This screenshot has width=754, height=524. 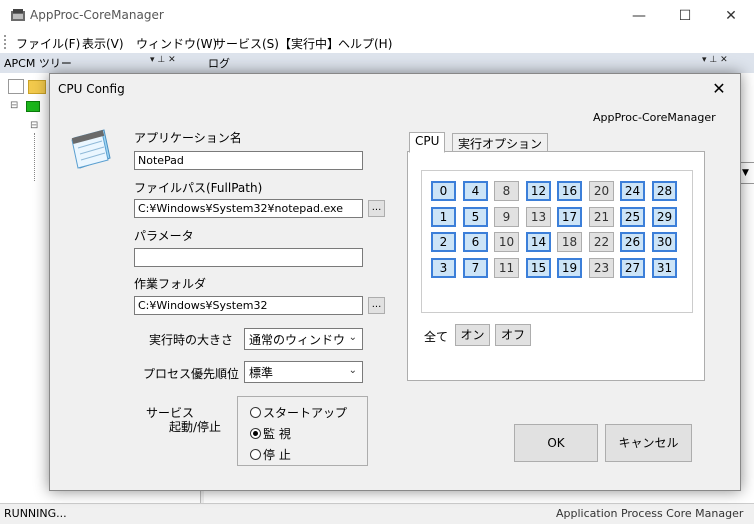 What do you see at coordinates (97, 15) in the screenshot?
I see `window-title: AppProc-CoreManager` at bounding box center [97, 15].